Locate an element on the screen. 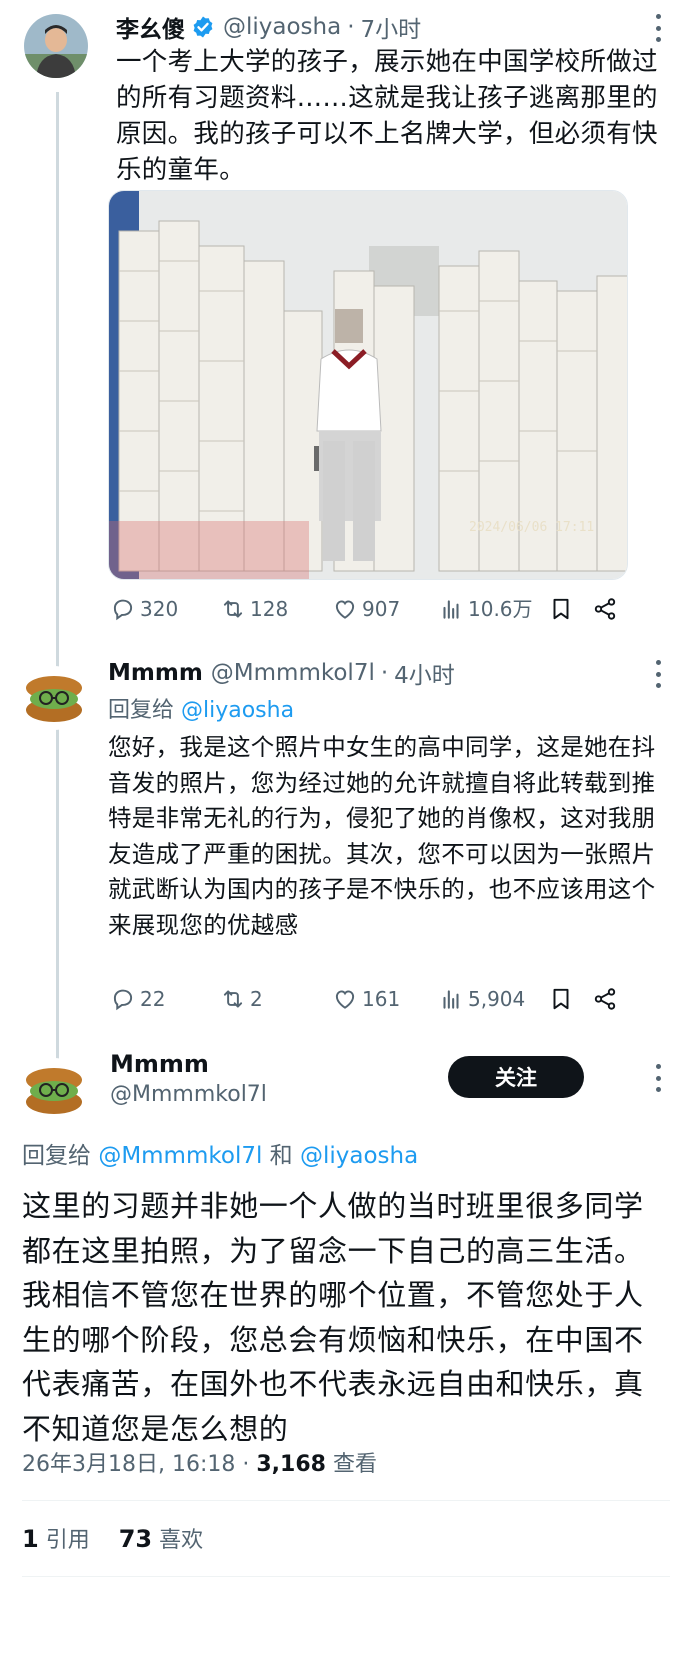 The height and width of the screenshot is (1676, 690). avatar-liyaosha is located at coordinates (56, 46).